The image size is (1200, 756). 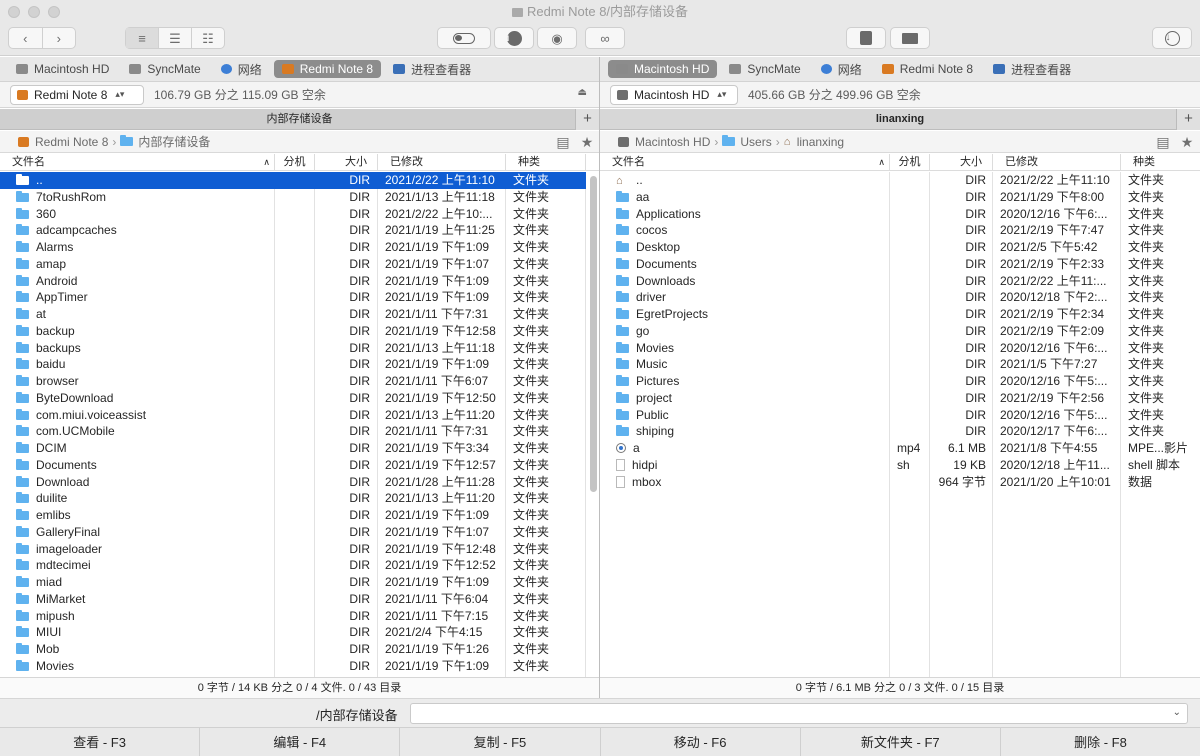 I want to click on table-row: emlibs DIR 2021/1/19 下午1:09 文件夹, so click(x=293, y=515).